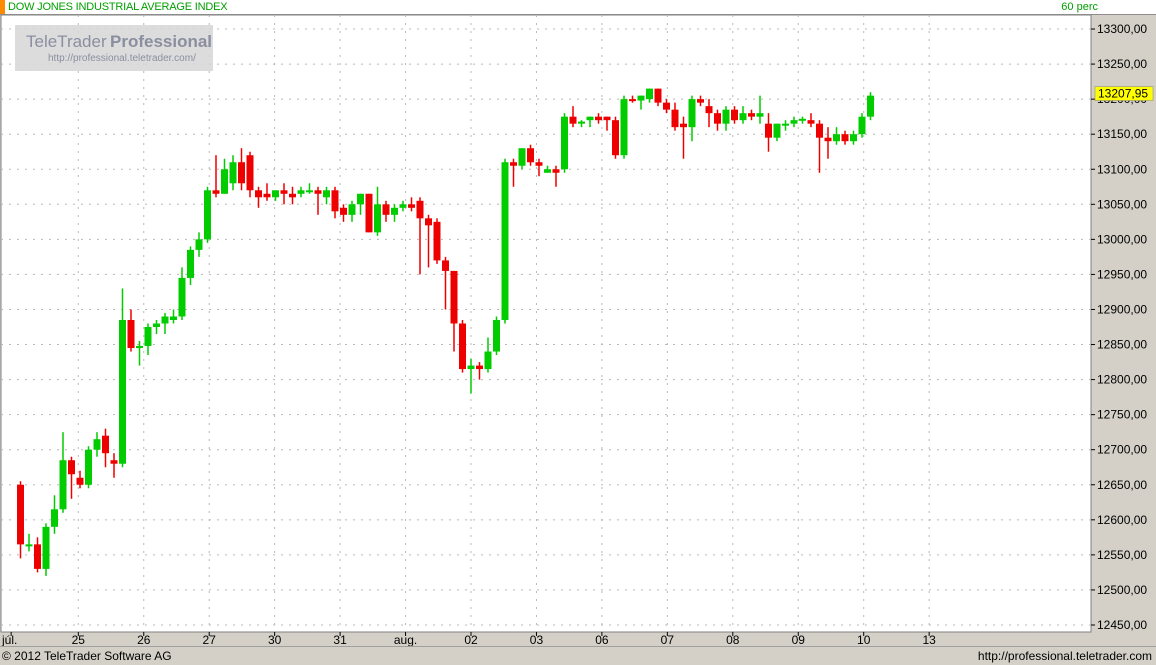 This screenshot has height=665, width=1156. Describe the element at coordinates (668, 639) in the screenshot. I see `x-tick-label: 07` at that location.